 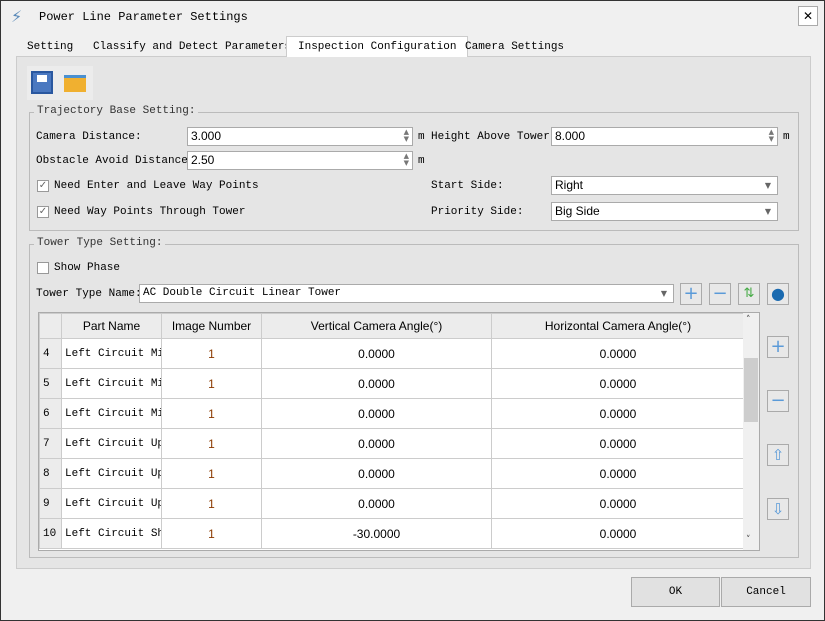 I want to click on vertical-scrollbar: ˄ ˅, so click(x=751, y=431).